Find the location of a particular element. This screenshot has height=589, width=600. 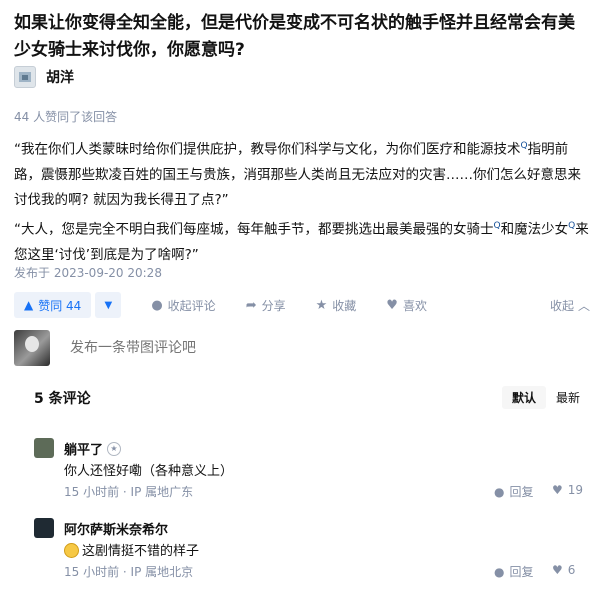

commenter-name: 阿尔萨斯米奈希尔 is located at coordinates (116, 530).